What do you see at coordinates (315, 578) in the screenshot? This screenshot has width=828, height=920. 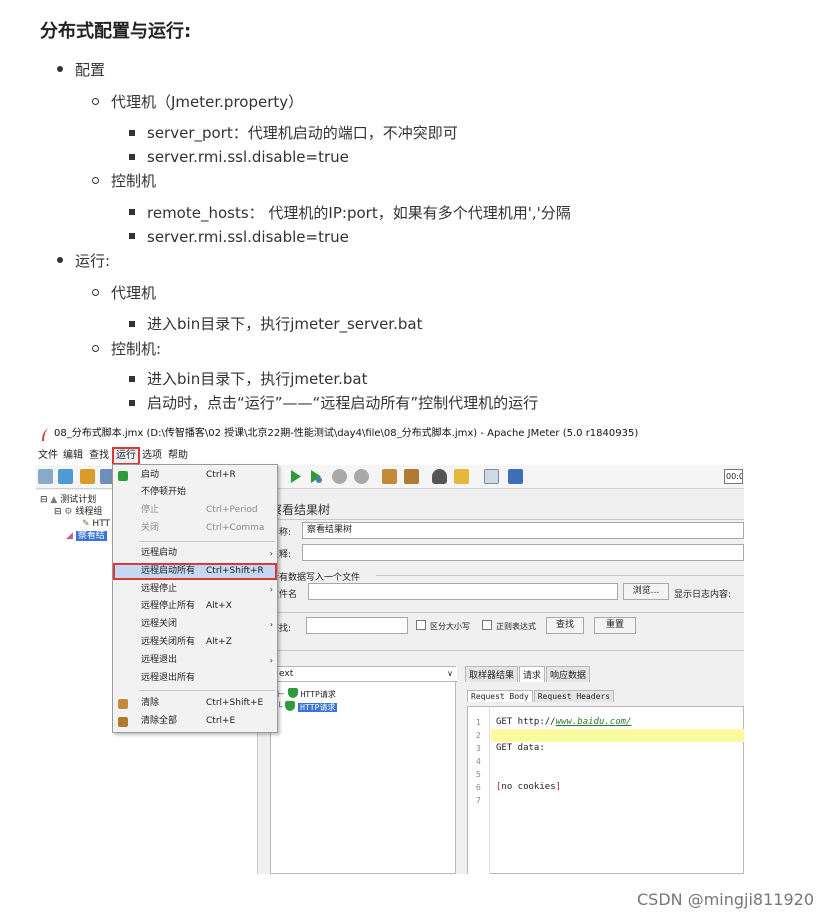 I see `write-all-label: 所有数据写入一个文件` at bounding box center [315, 578].